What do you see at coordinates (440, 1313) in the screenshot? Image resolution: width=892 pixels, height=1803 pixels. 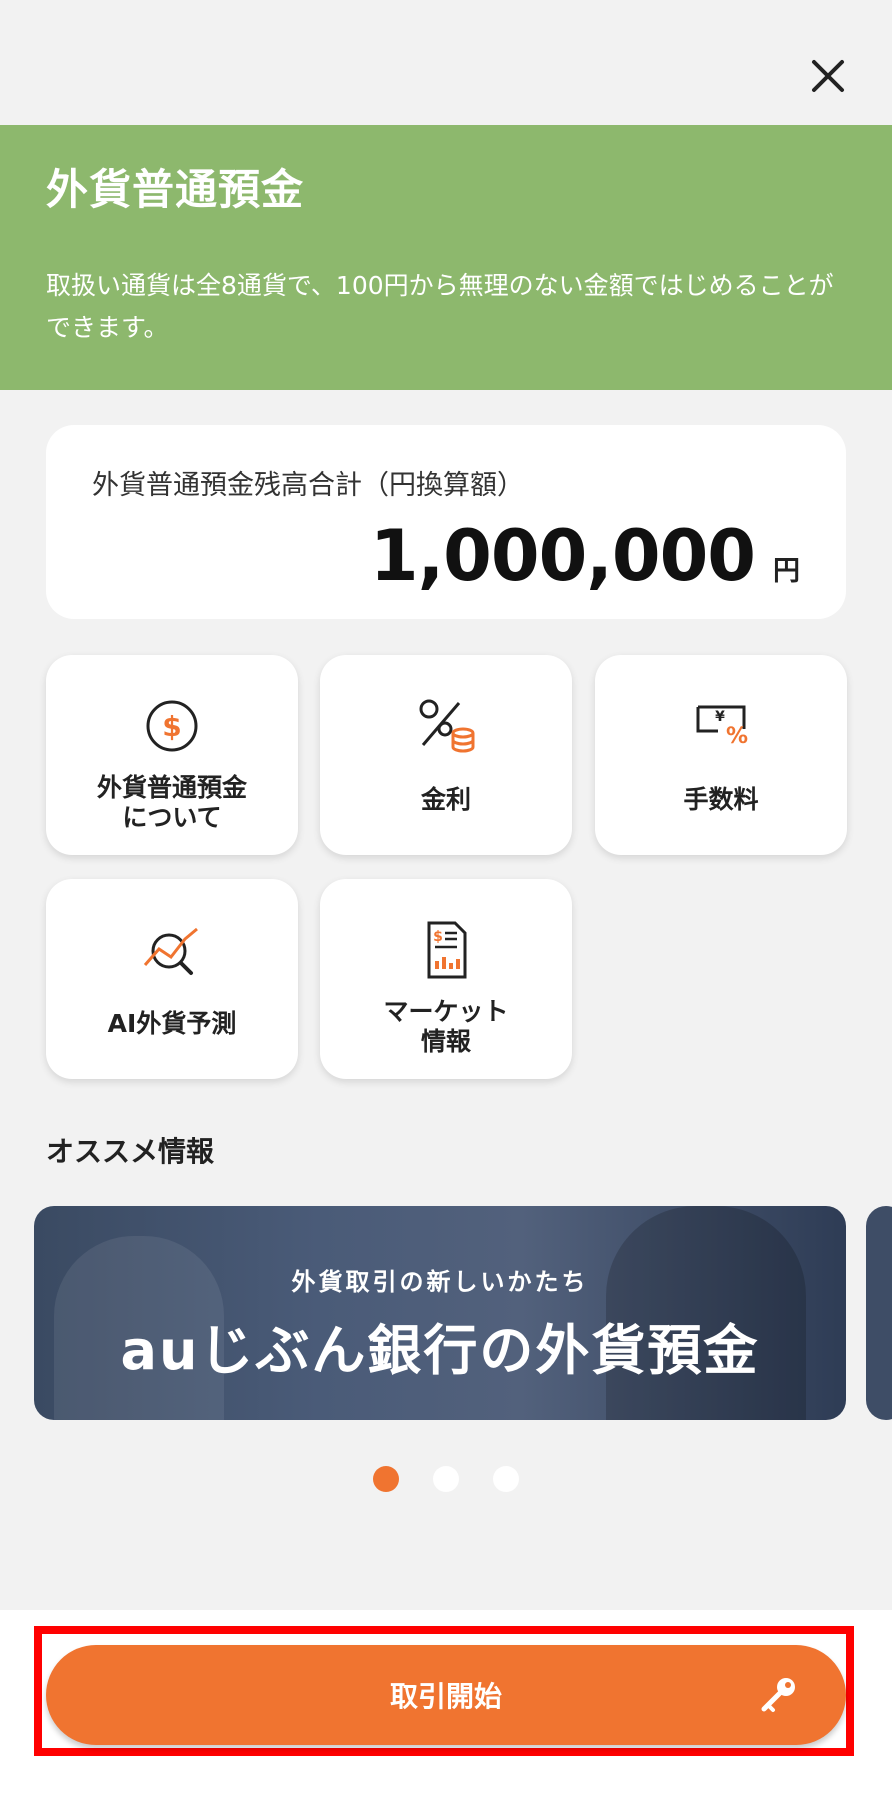 I see `promo-banner: 外貨取引の新しいかたち auじぶん銀行の外貨預金` at bounding box center [440, 1313].